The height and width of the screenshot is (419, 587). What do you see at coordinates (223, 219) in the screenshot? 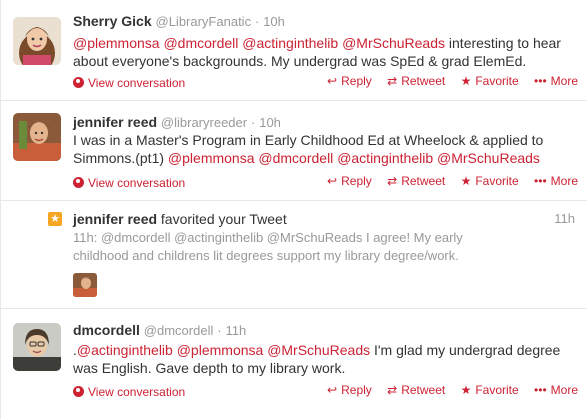
I see `notification-verb: favorited your Tweet` at bounding box center [223, 219].